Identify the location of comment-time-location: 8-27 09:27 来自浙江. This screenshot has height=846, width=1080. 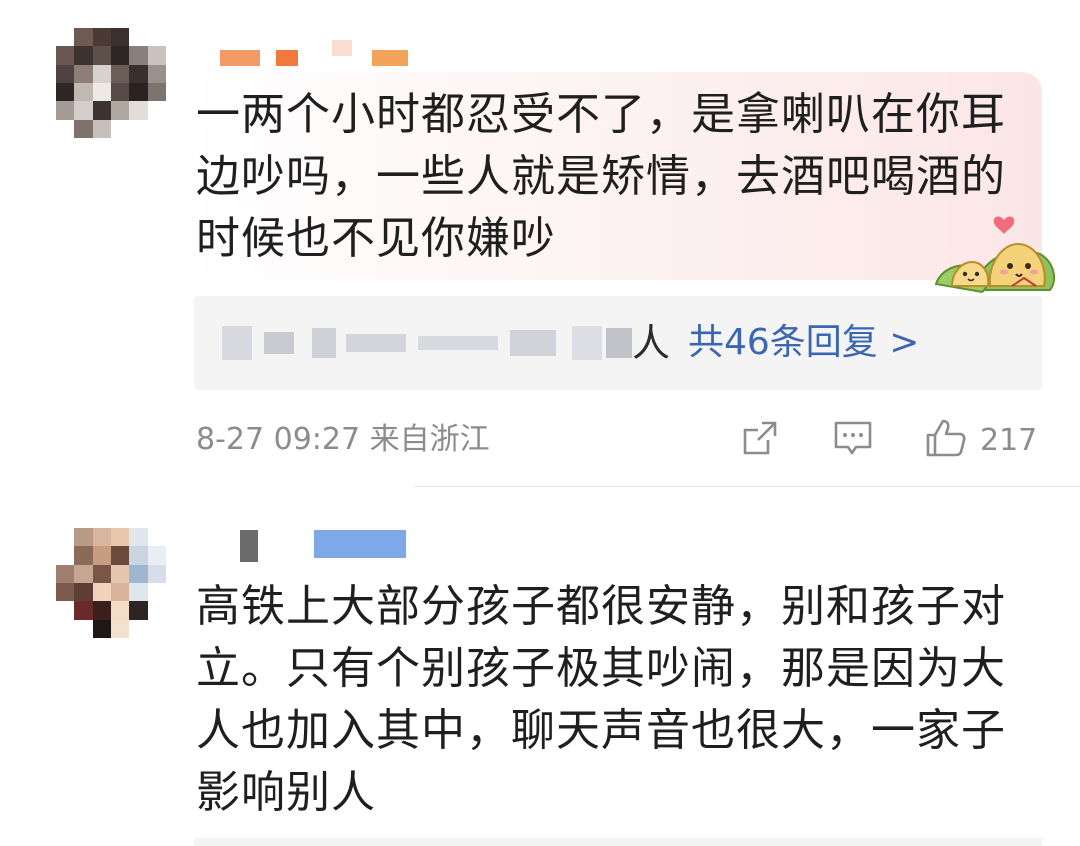
(343, 439).